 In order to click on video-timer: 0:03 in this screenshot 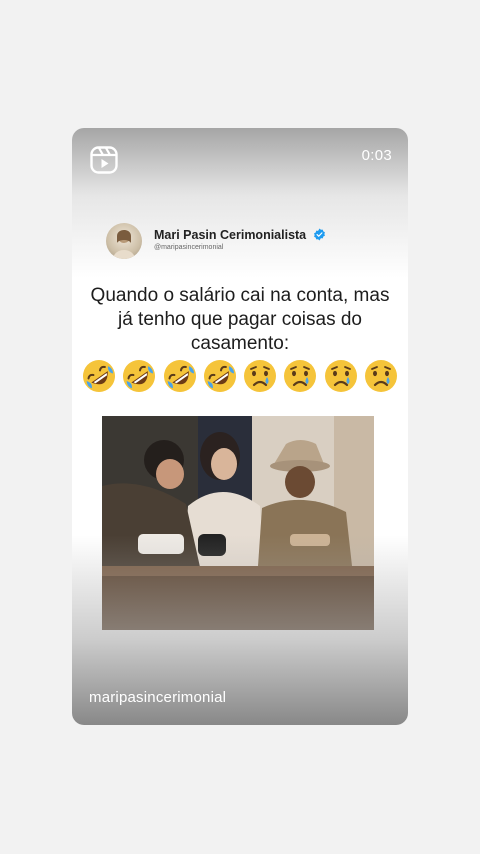, I will do `click(376, 155)`.